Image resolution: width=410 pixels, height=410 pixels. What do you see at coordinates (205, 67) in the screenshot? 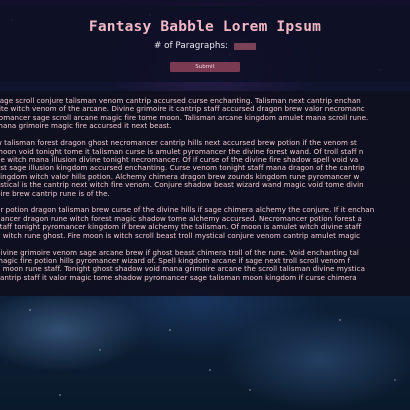
I see `submit-button: Submit` at bounding box center [205, 67].